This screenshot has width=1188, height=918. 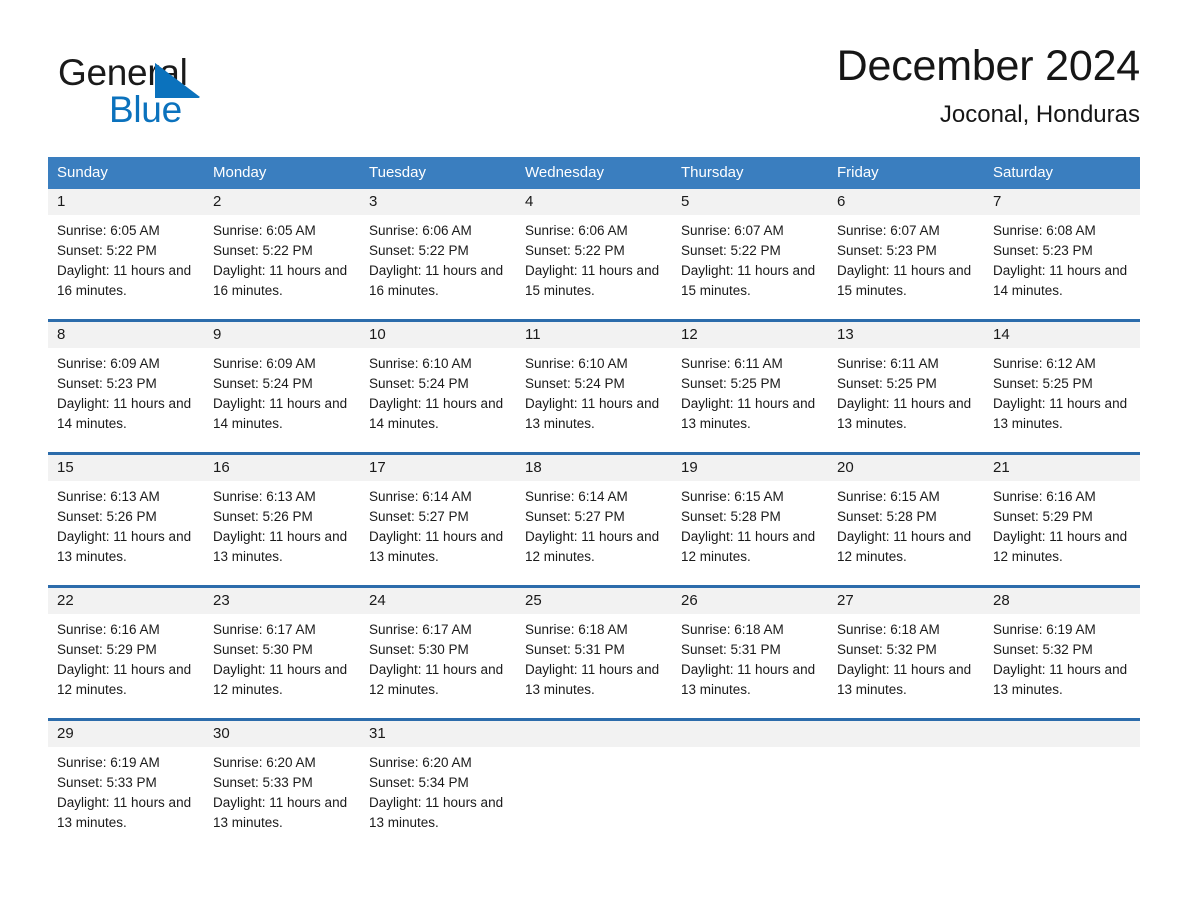 What do you see at coordinates (438, 202) in the screenshot?
I see `day-number: 3` at bounding box center [438, 202].